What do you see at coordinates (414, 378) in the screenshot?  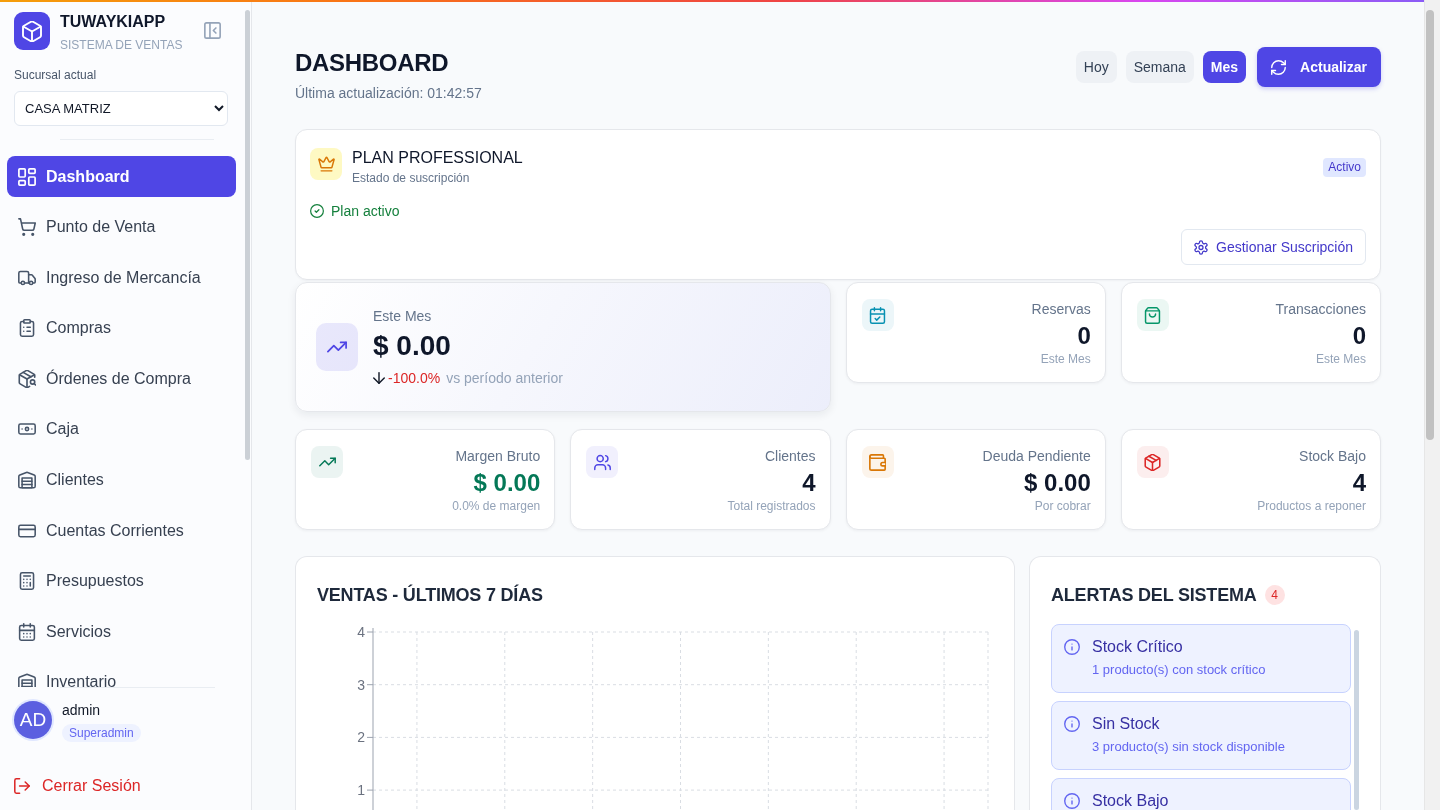 I see `change-value: -100.0%` at bounding box center [414, 378].